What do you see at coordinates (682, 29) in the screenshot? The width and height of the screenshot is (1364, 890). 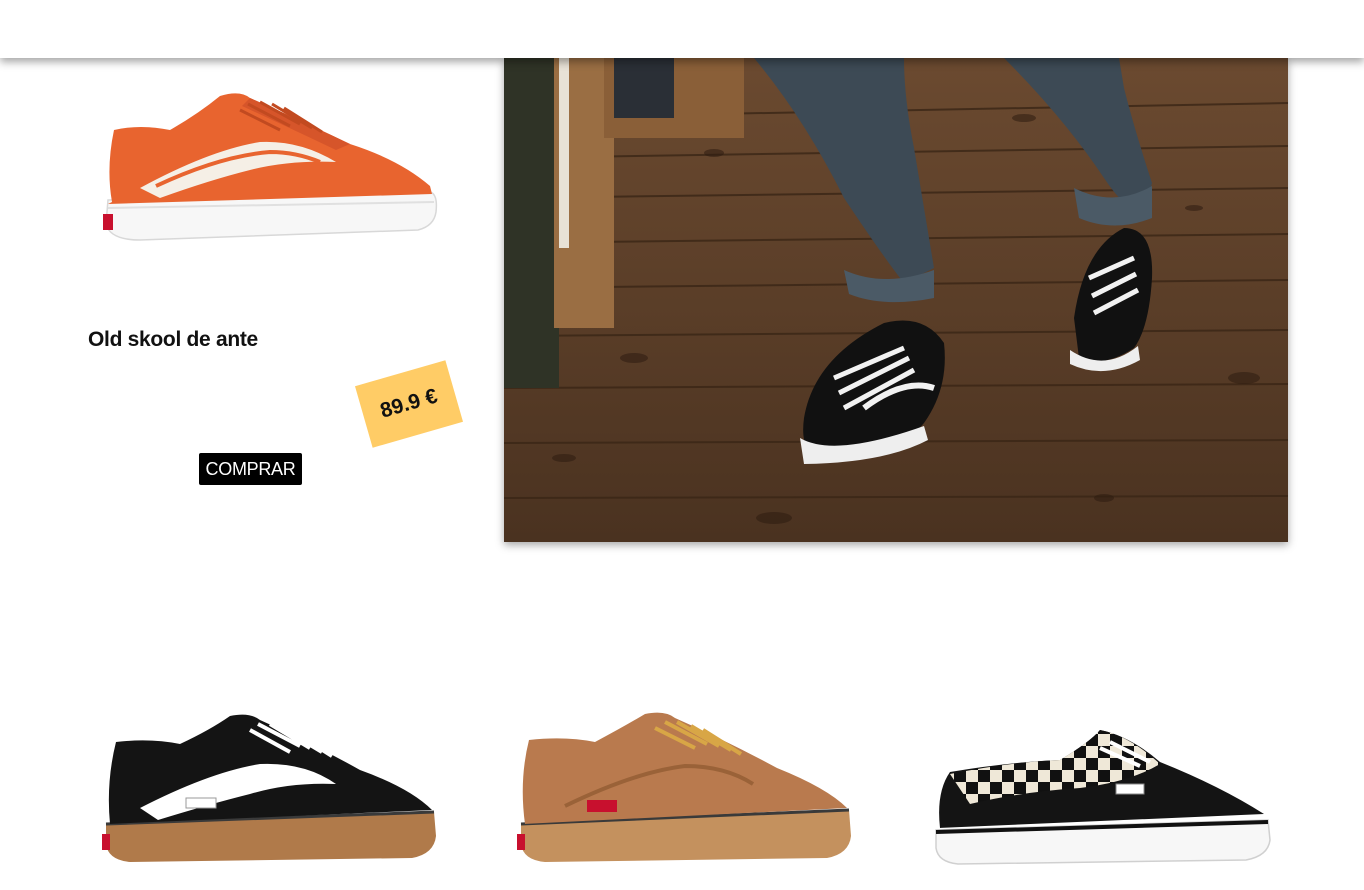 I see `top-navigation-bar` at bounding box center [682, 29].